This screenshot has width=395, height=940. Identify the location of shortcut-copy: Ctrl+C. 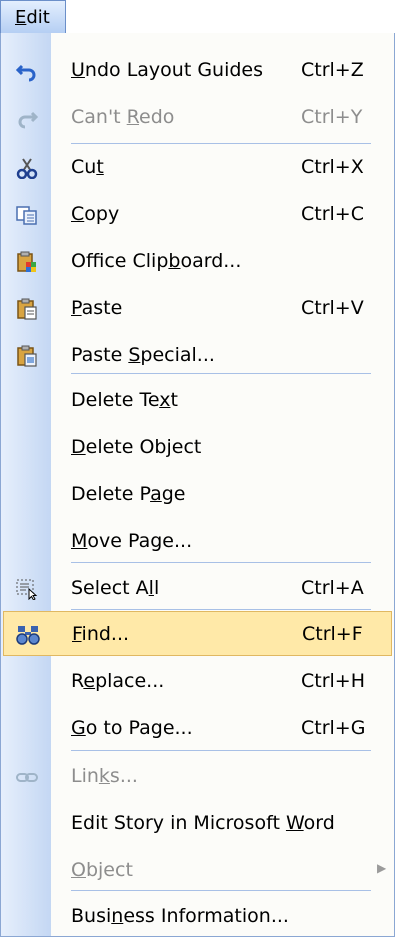
(332, 214).